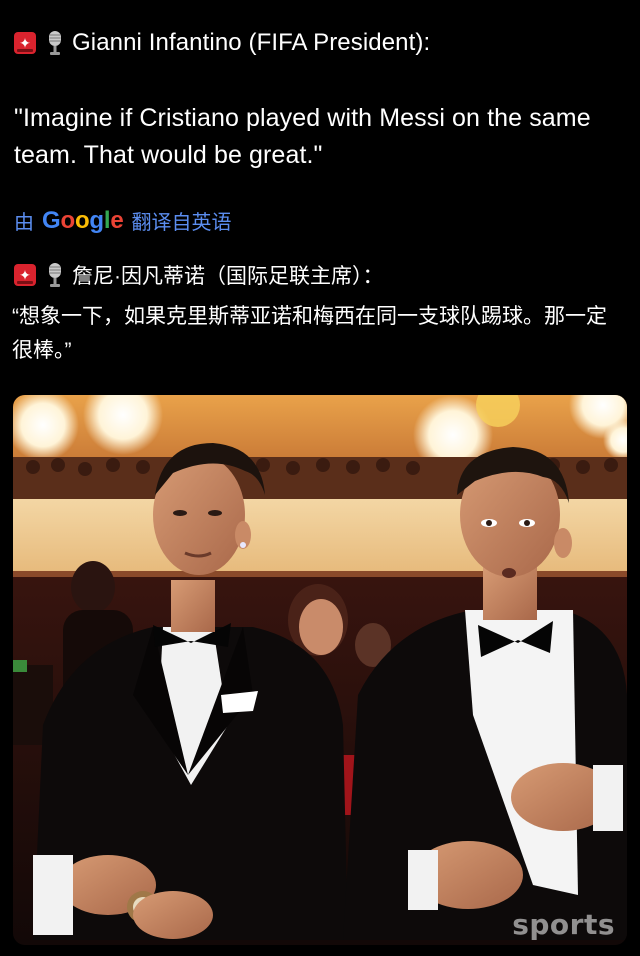 The image size is (640, 956). I want to click on translation-suffix: 翻译自英语, so click(181, 223).